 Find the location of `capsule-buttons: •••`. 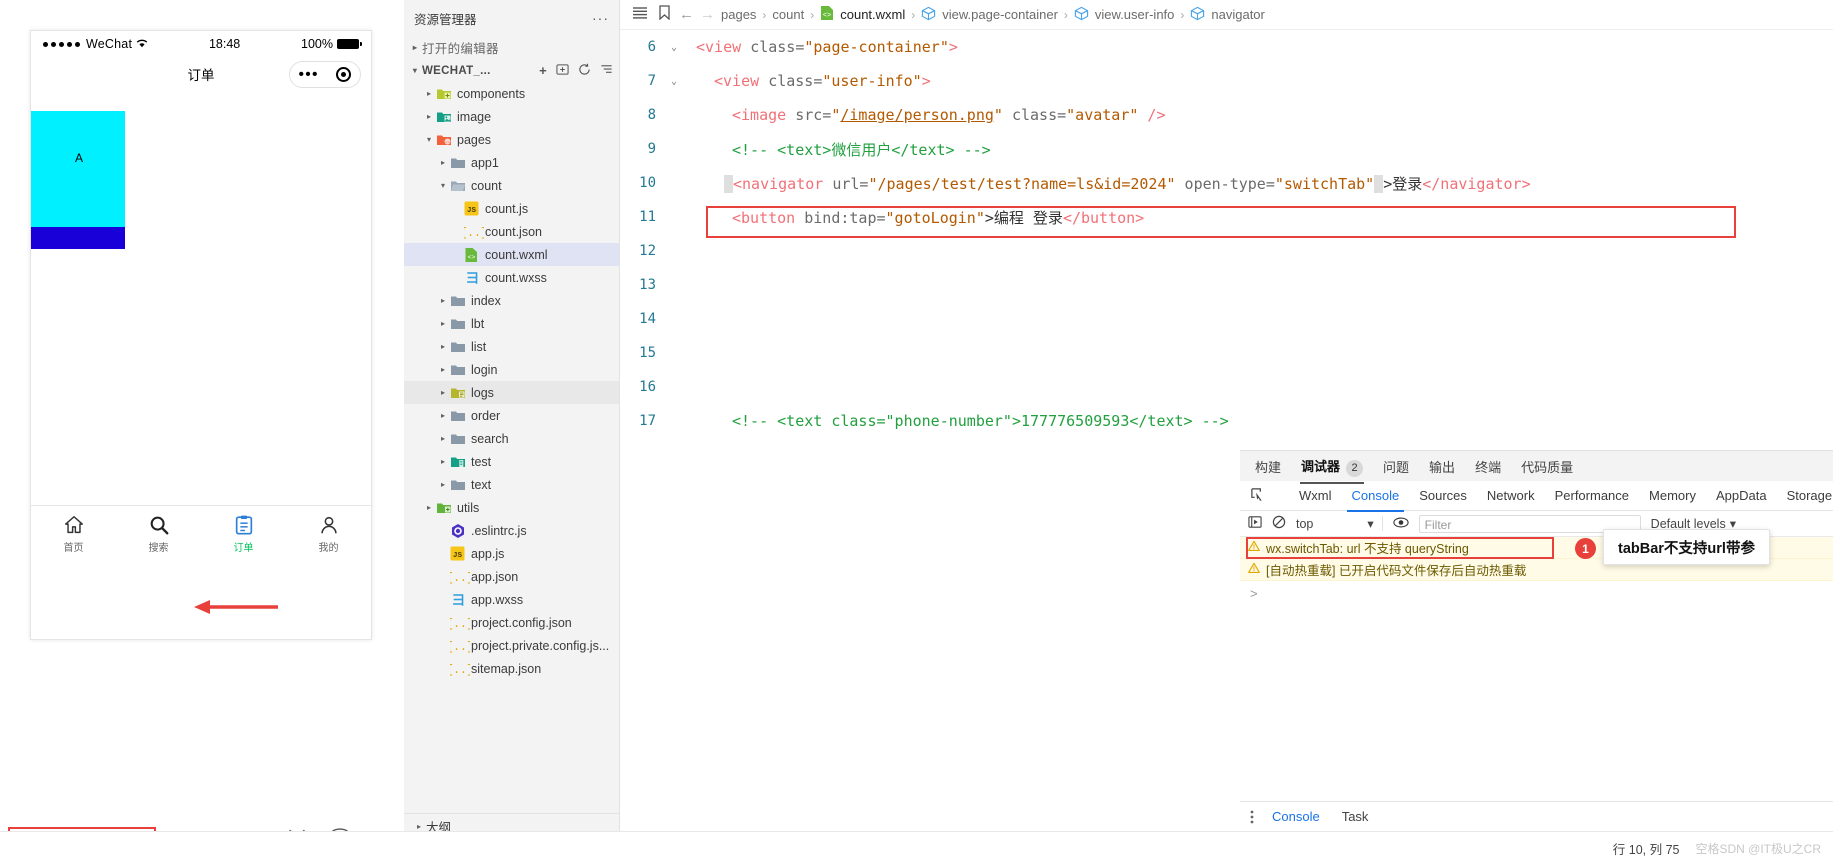

capsule-buttons: ••• is located at coordinates (325, 74).